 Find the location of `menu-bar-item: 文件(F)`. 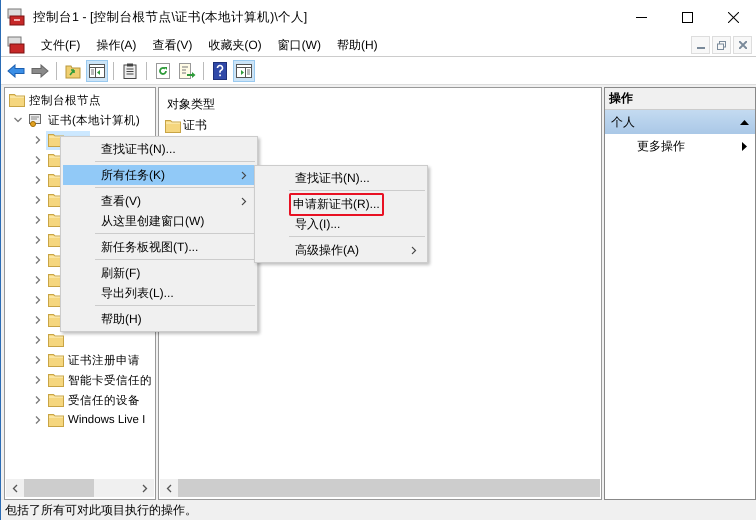

menu-bar-item: 文件(F) is located at coordinates (60, 45).